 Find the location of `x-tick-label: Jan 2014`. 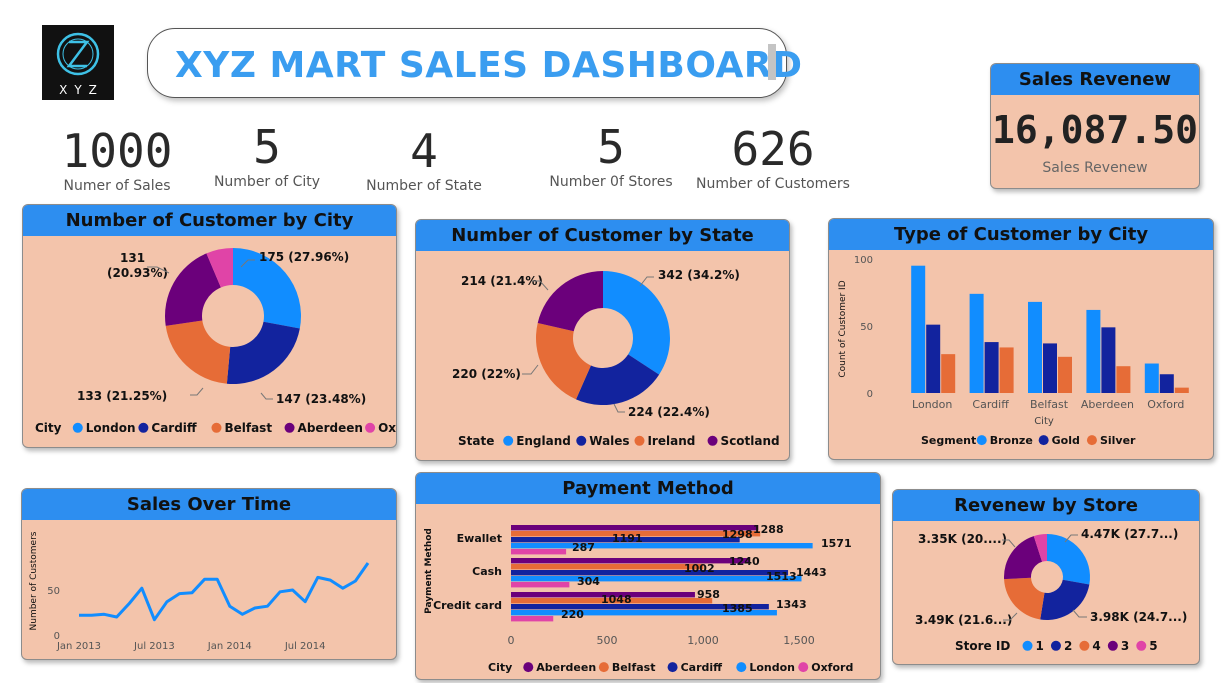

x-tick-label: Jan 2014 is located at coordinates (229, 646).